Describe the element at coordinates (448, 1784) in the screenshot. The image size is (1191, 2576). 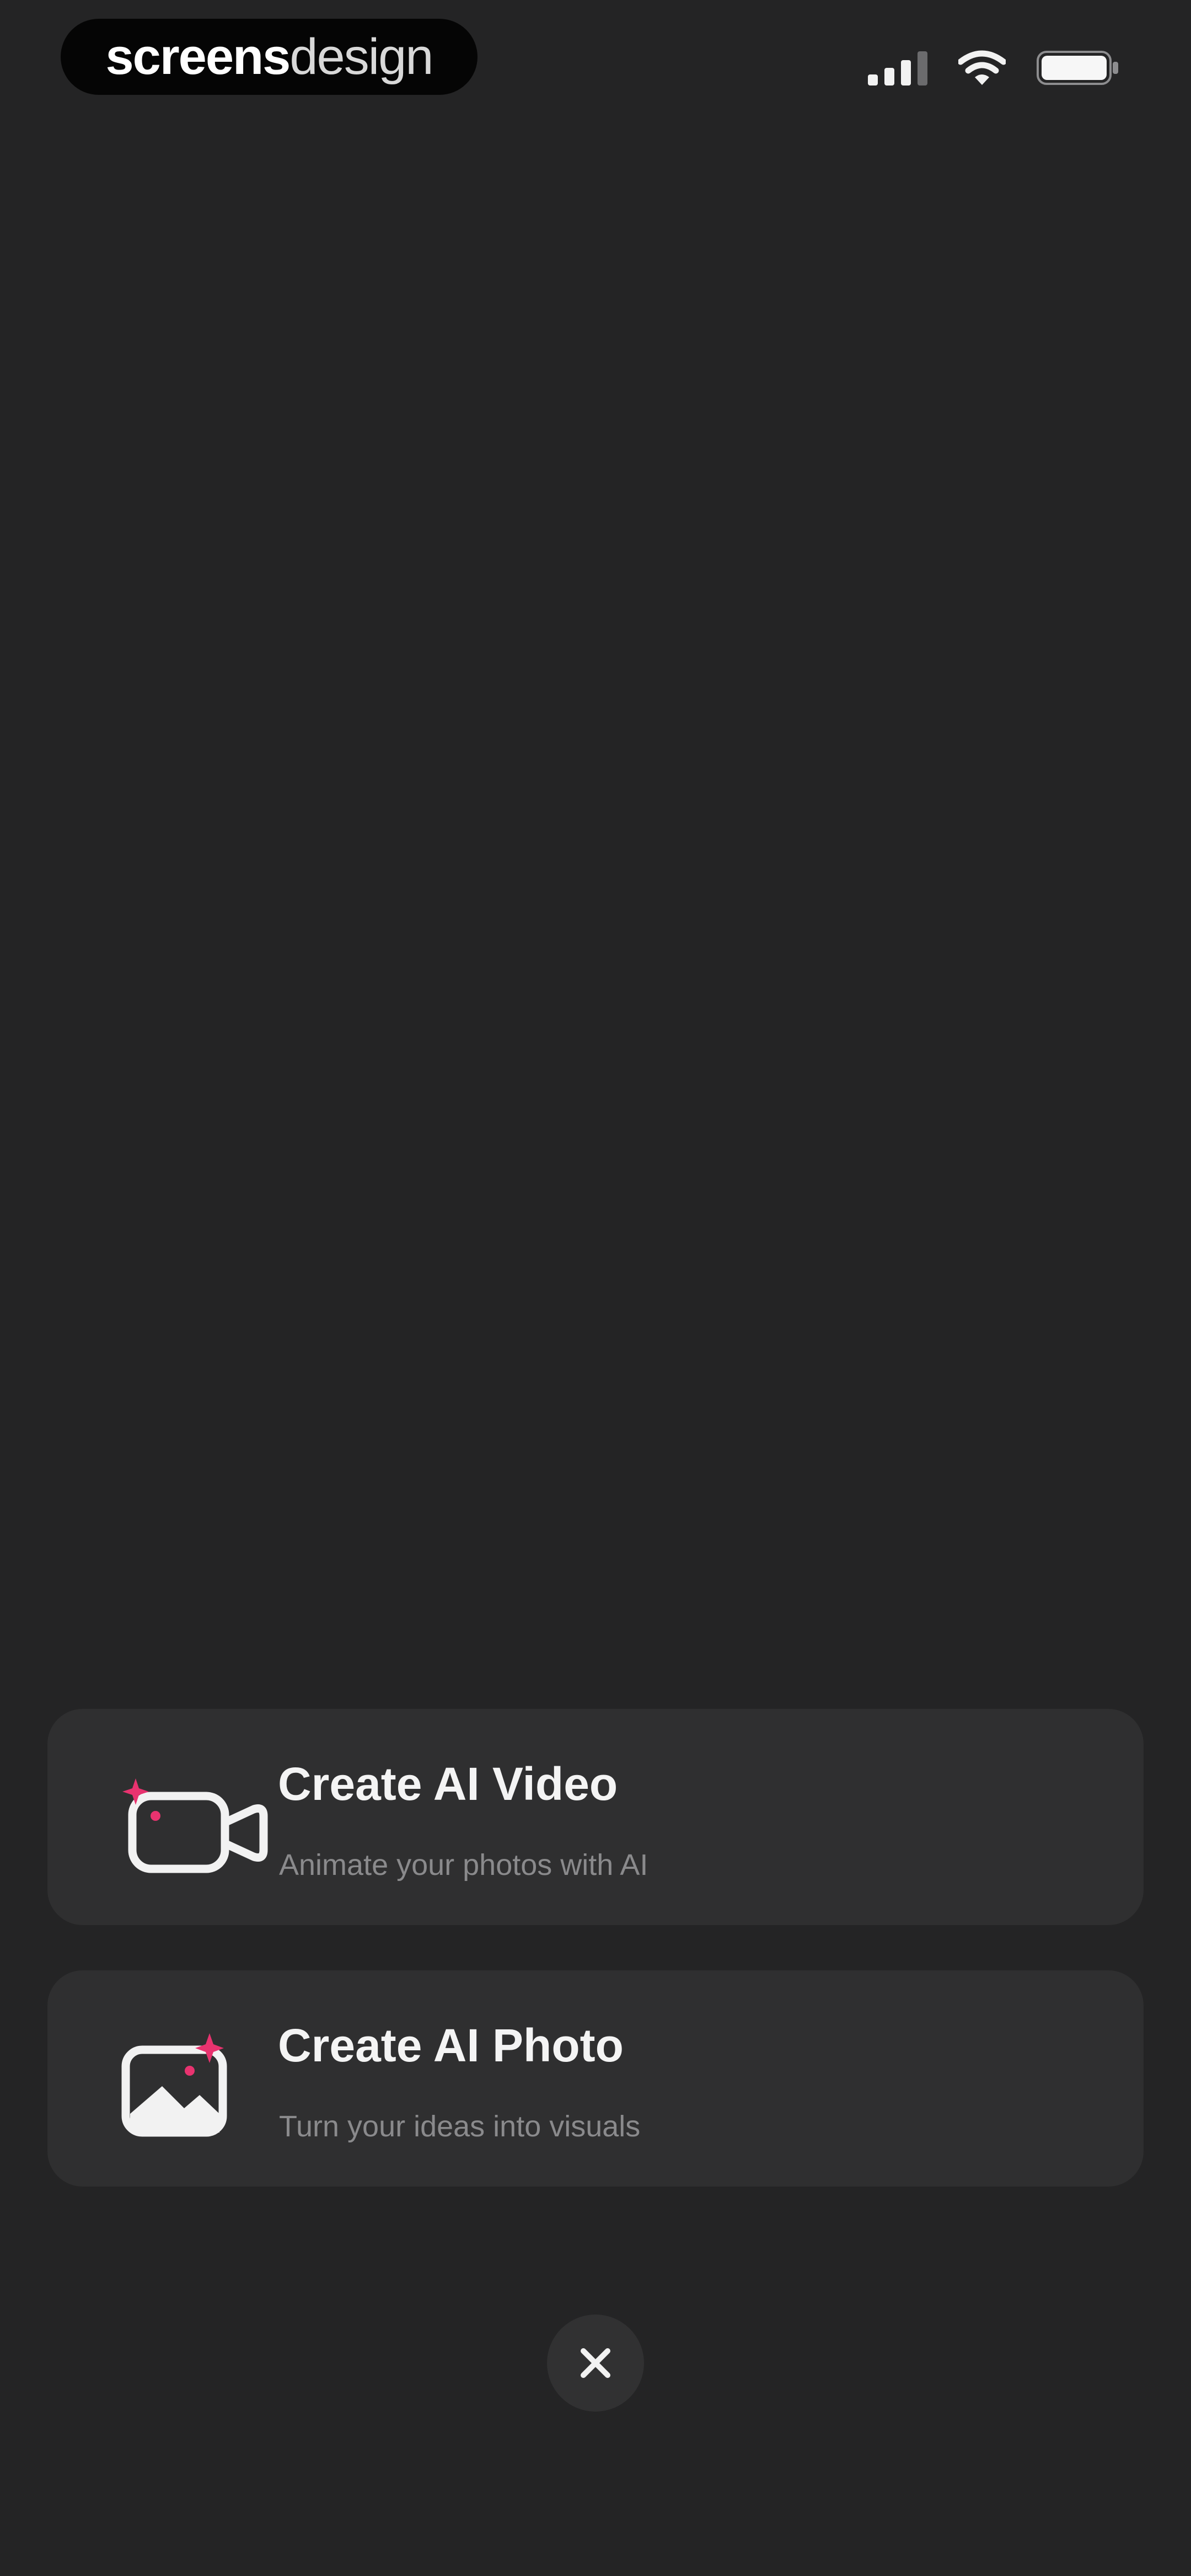
I see `create-ai-video-title: Create AI Video` at that location.